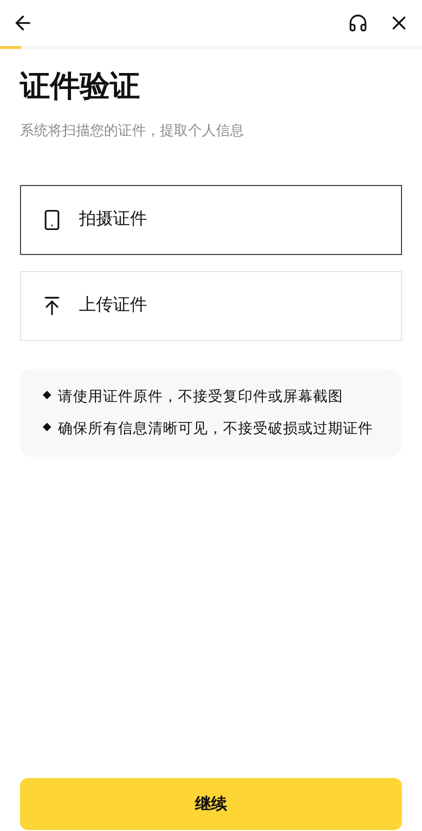  I want to click on subtitle: 系统将扫描您的证件，提取个人信息, so click(132, 131).